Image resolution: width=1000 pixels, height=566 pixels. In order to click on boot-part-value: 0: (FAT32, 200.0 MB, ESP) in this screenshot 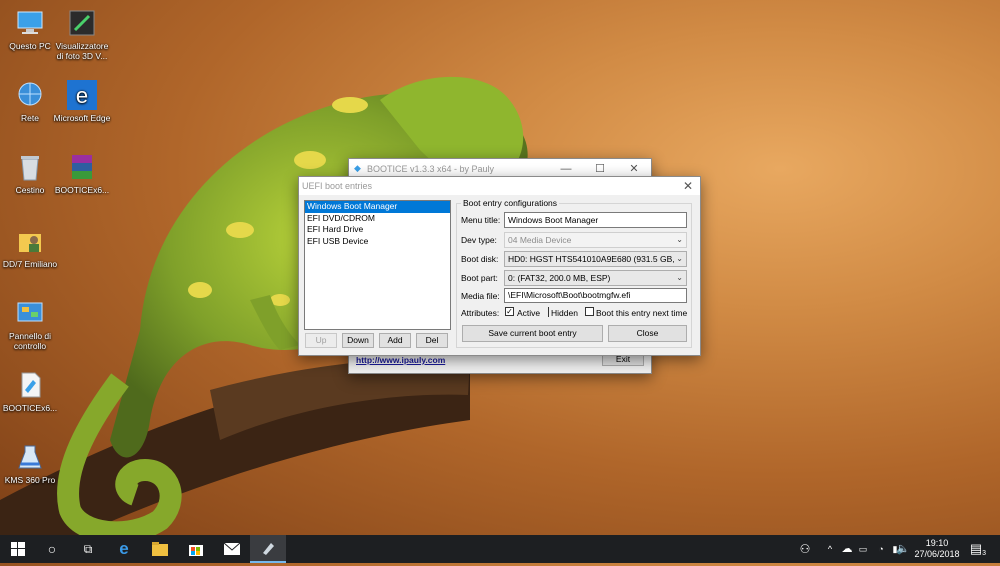, I will do `click(559, 278)`.